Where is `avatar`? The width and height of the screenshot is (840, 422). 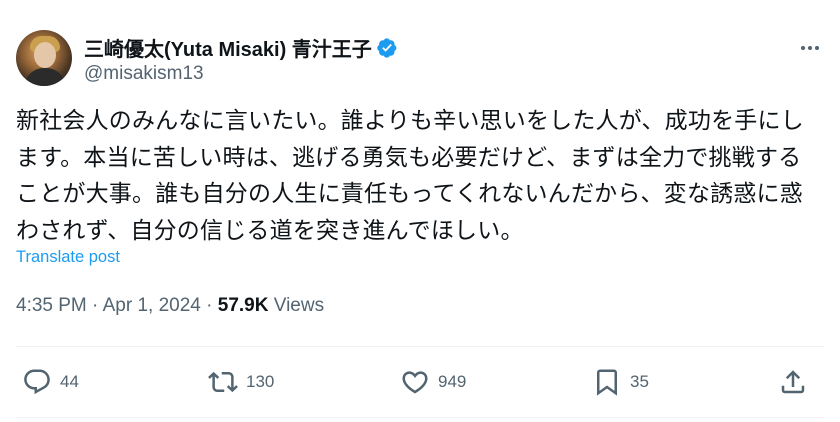
avatar is located at coordinates (44, 58).